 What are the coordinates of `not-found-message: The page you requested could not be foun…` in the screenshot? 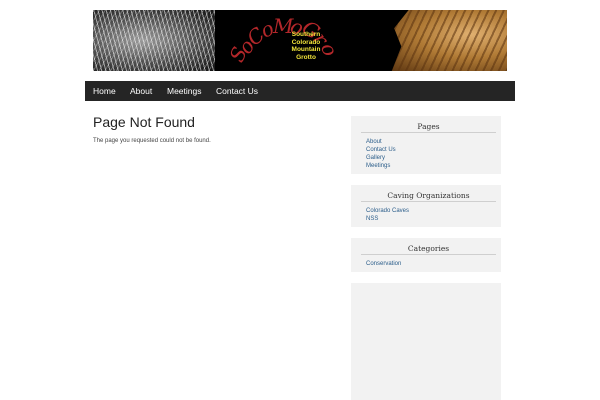 It's located at (152, 141).